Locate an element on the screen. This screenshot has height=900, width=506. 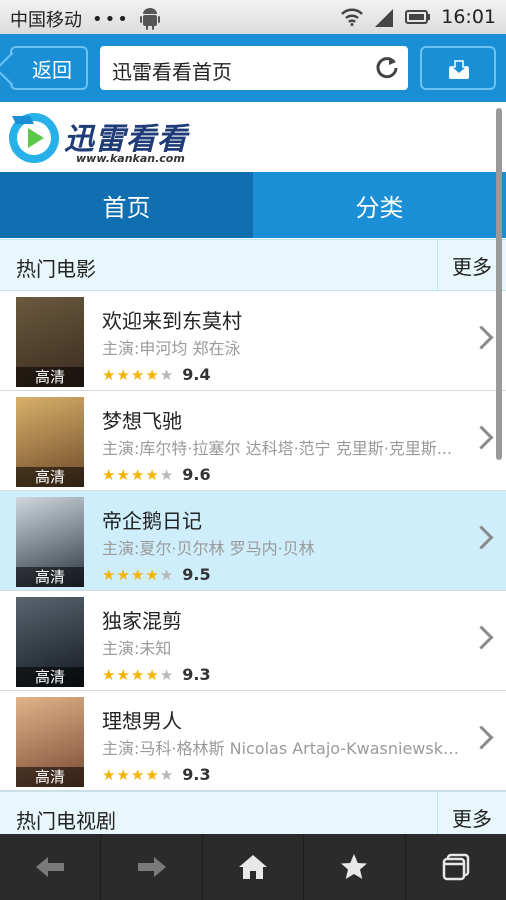
movie-title: 帝企鹅日记 is located at coordinates (152, 521).